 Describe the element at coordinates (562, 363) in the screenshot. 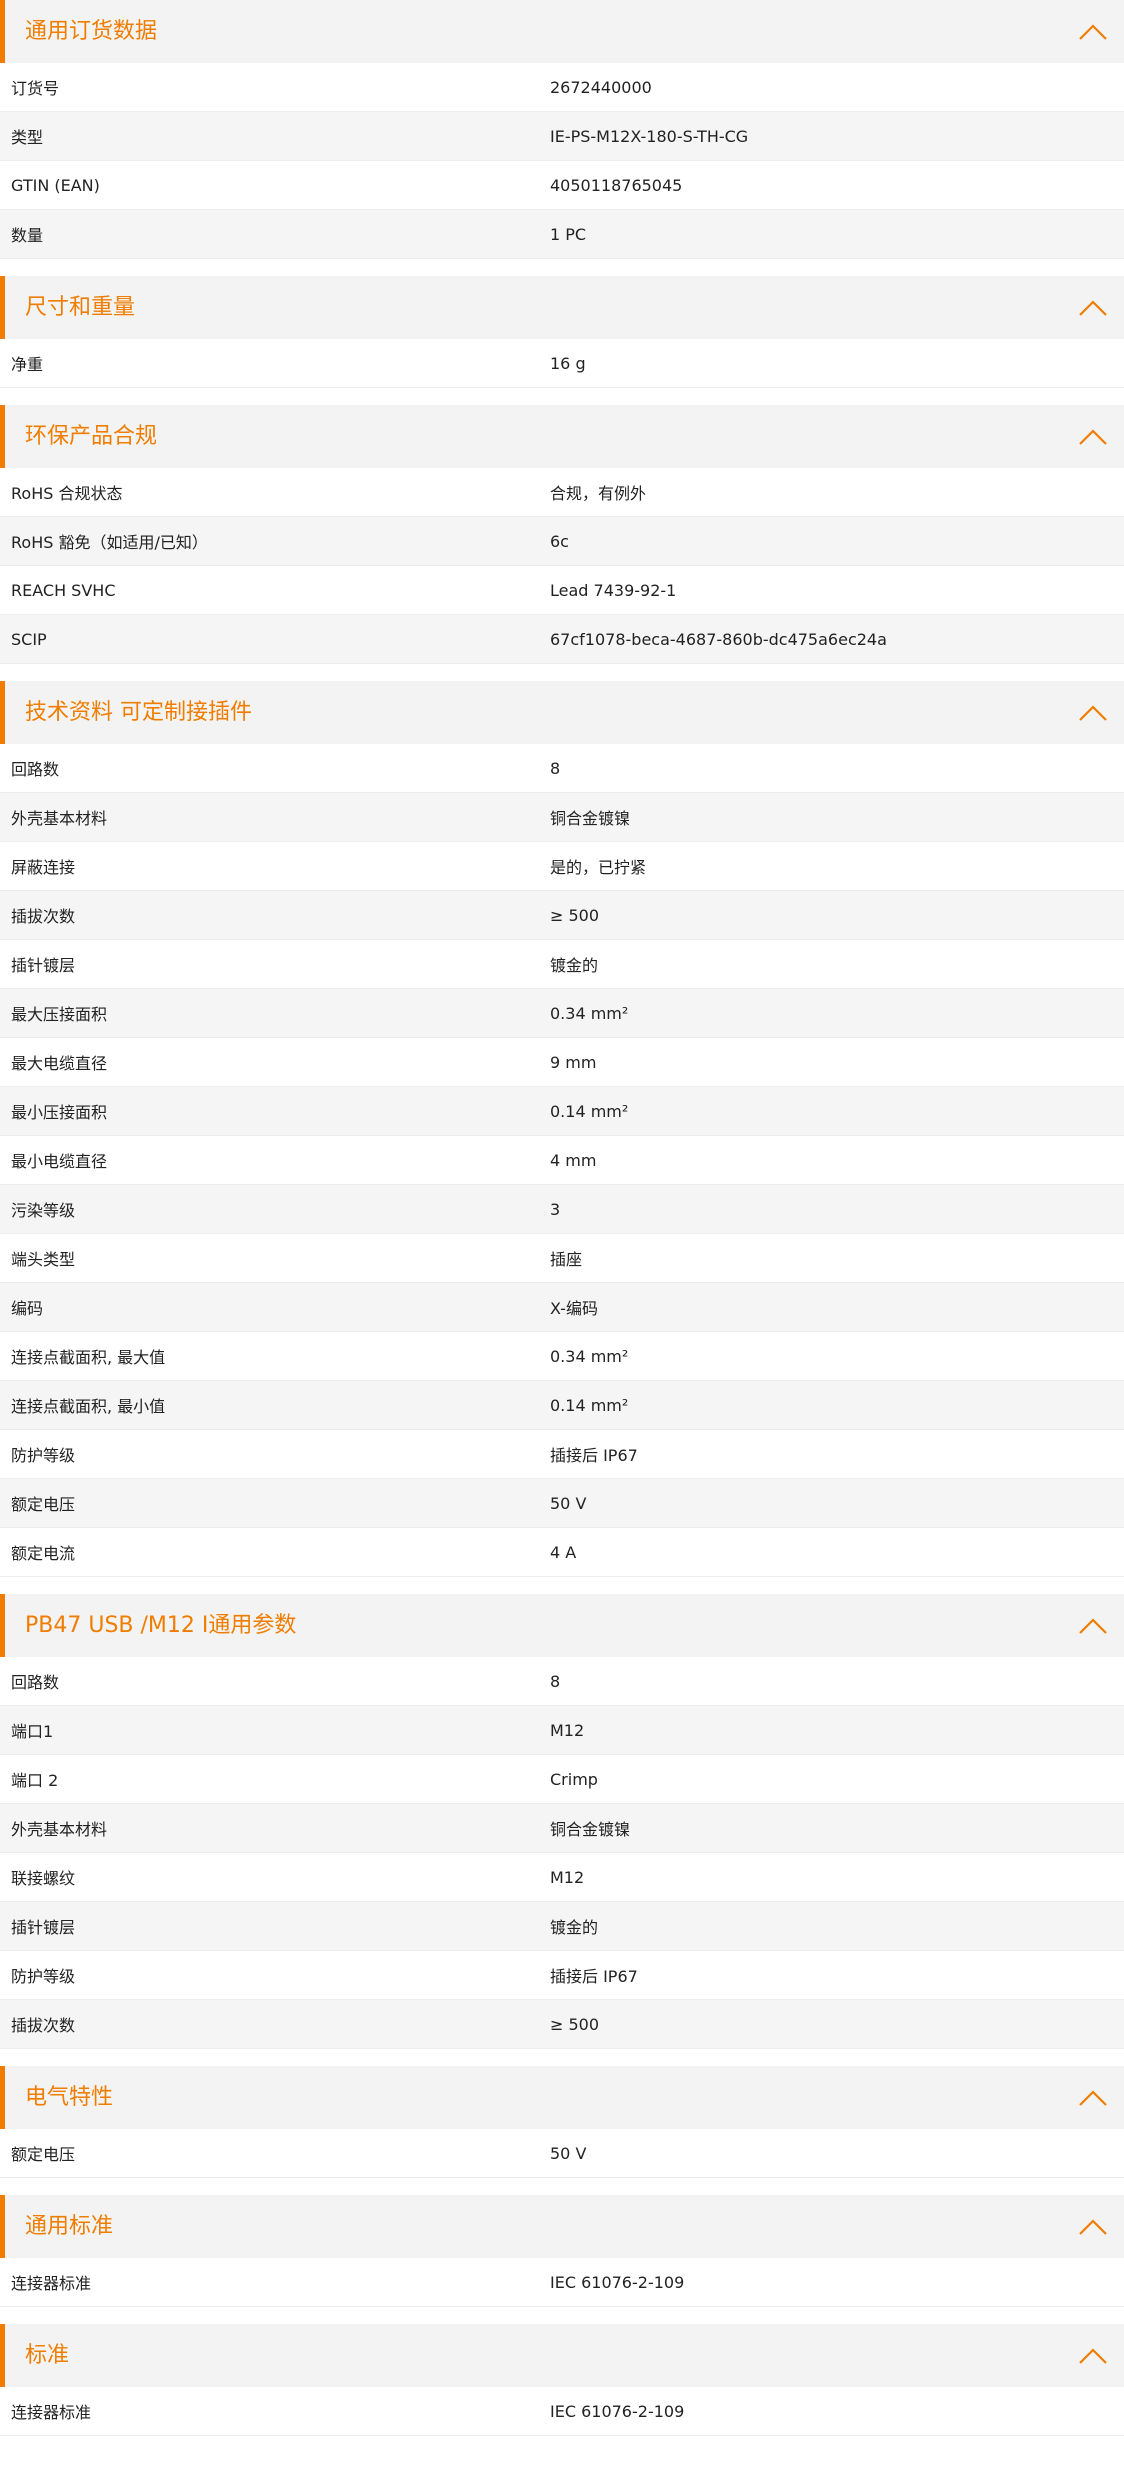

I see `table-row: 净重 16 g` at that location.